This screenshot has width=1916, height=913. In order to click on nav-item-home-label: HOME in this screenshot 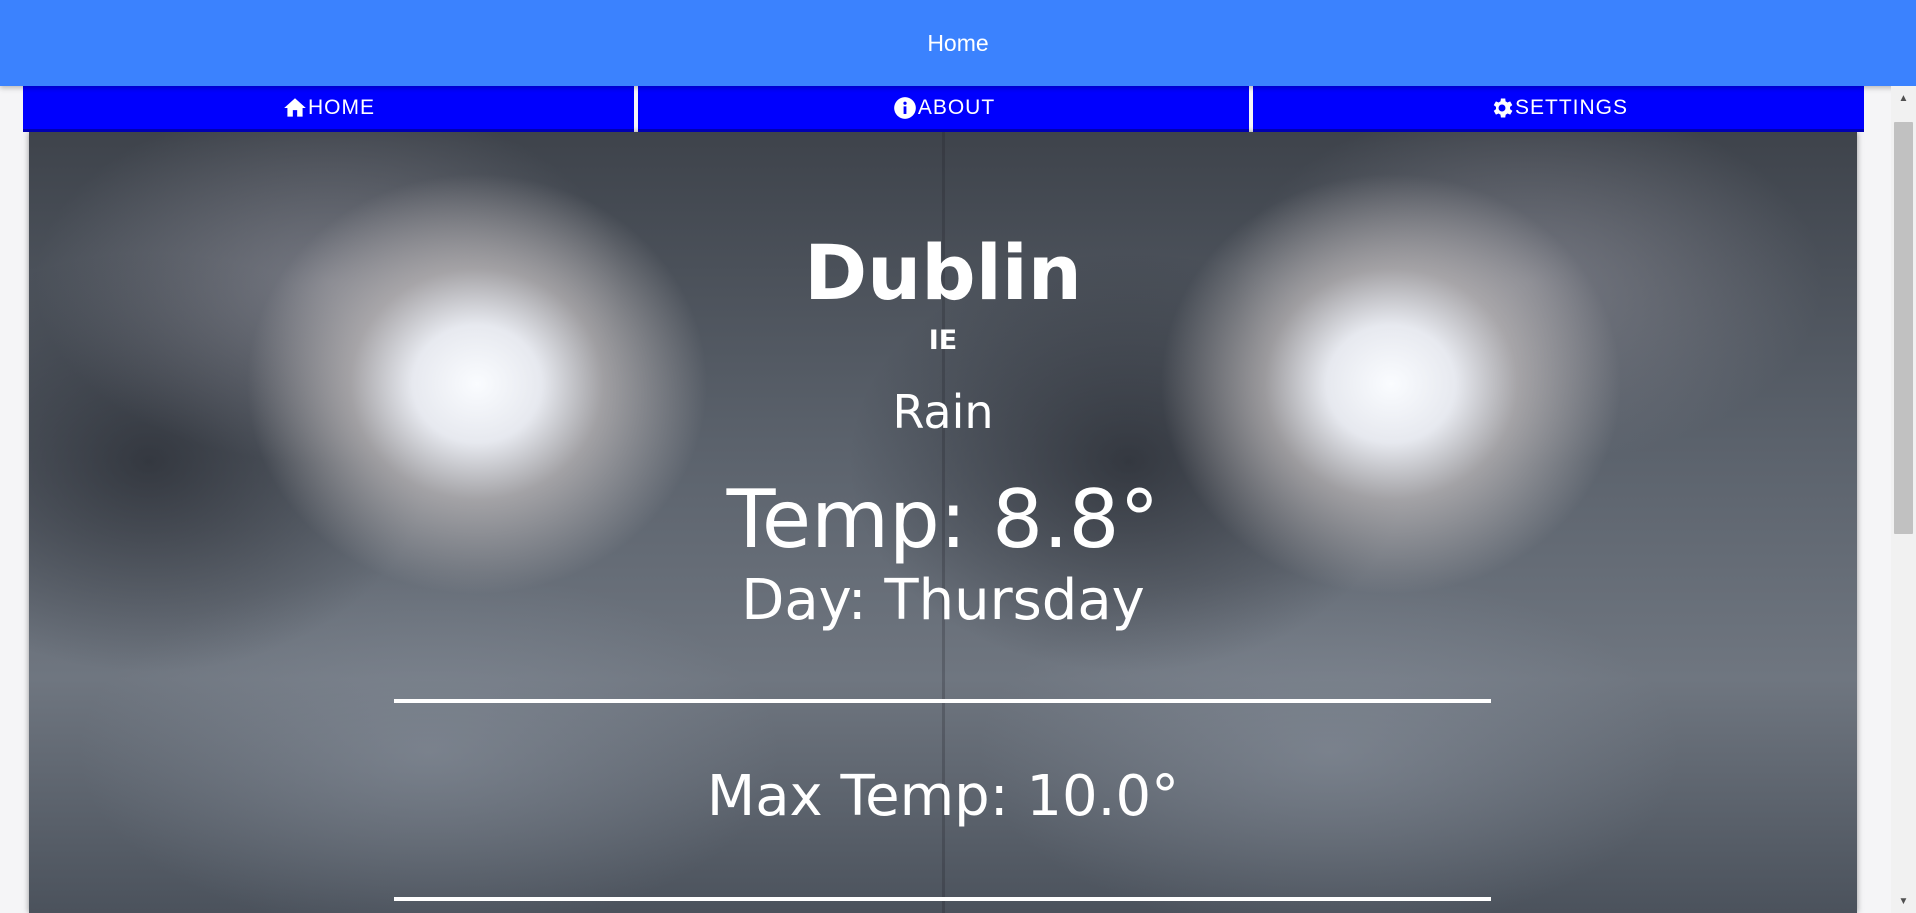, I will do `click(341, 107)`.